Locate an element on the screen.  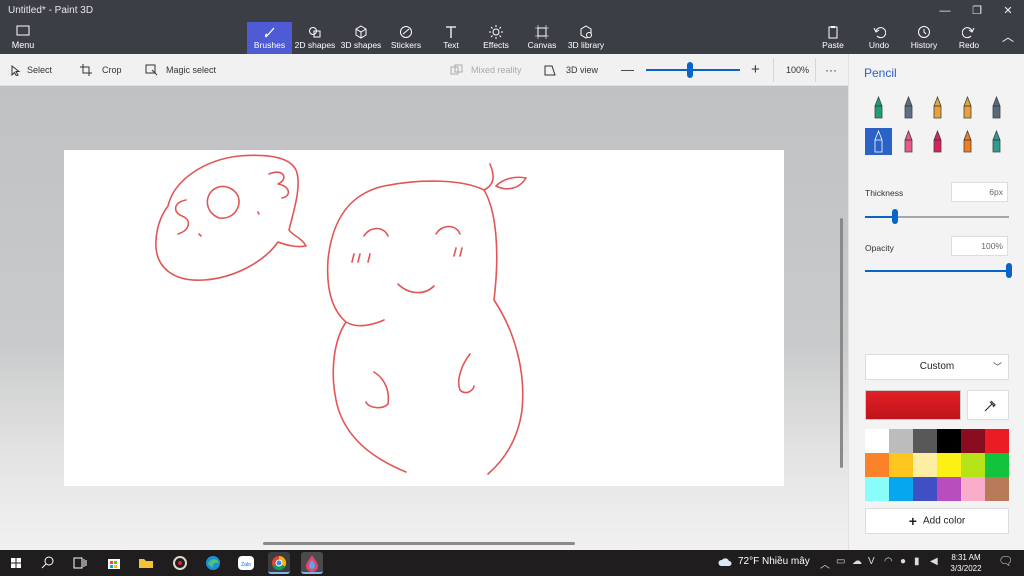
brush-eraser is located at coordinates (908, 141).